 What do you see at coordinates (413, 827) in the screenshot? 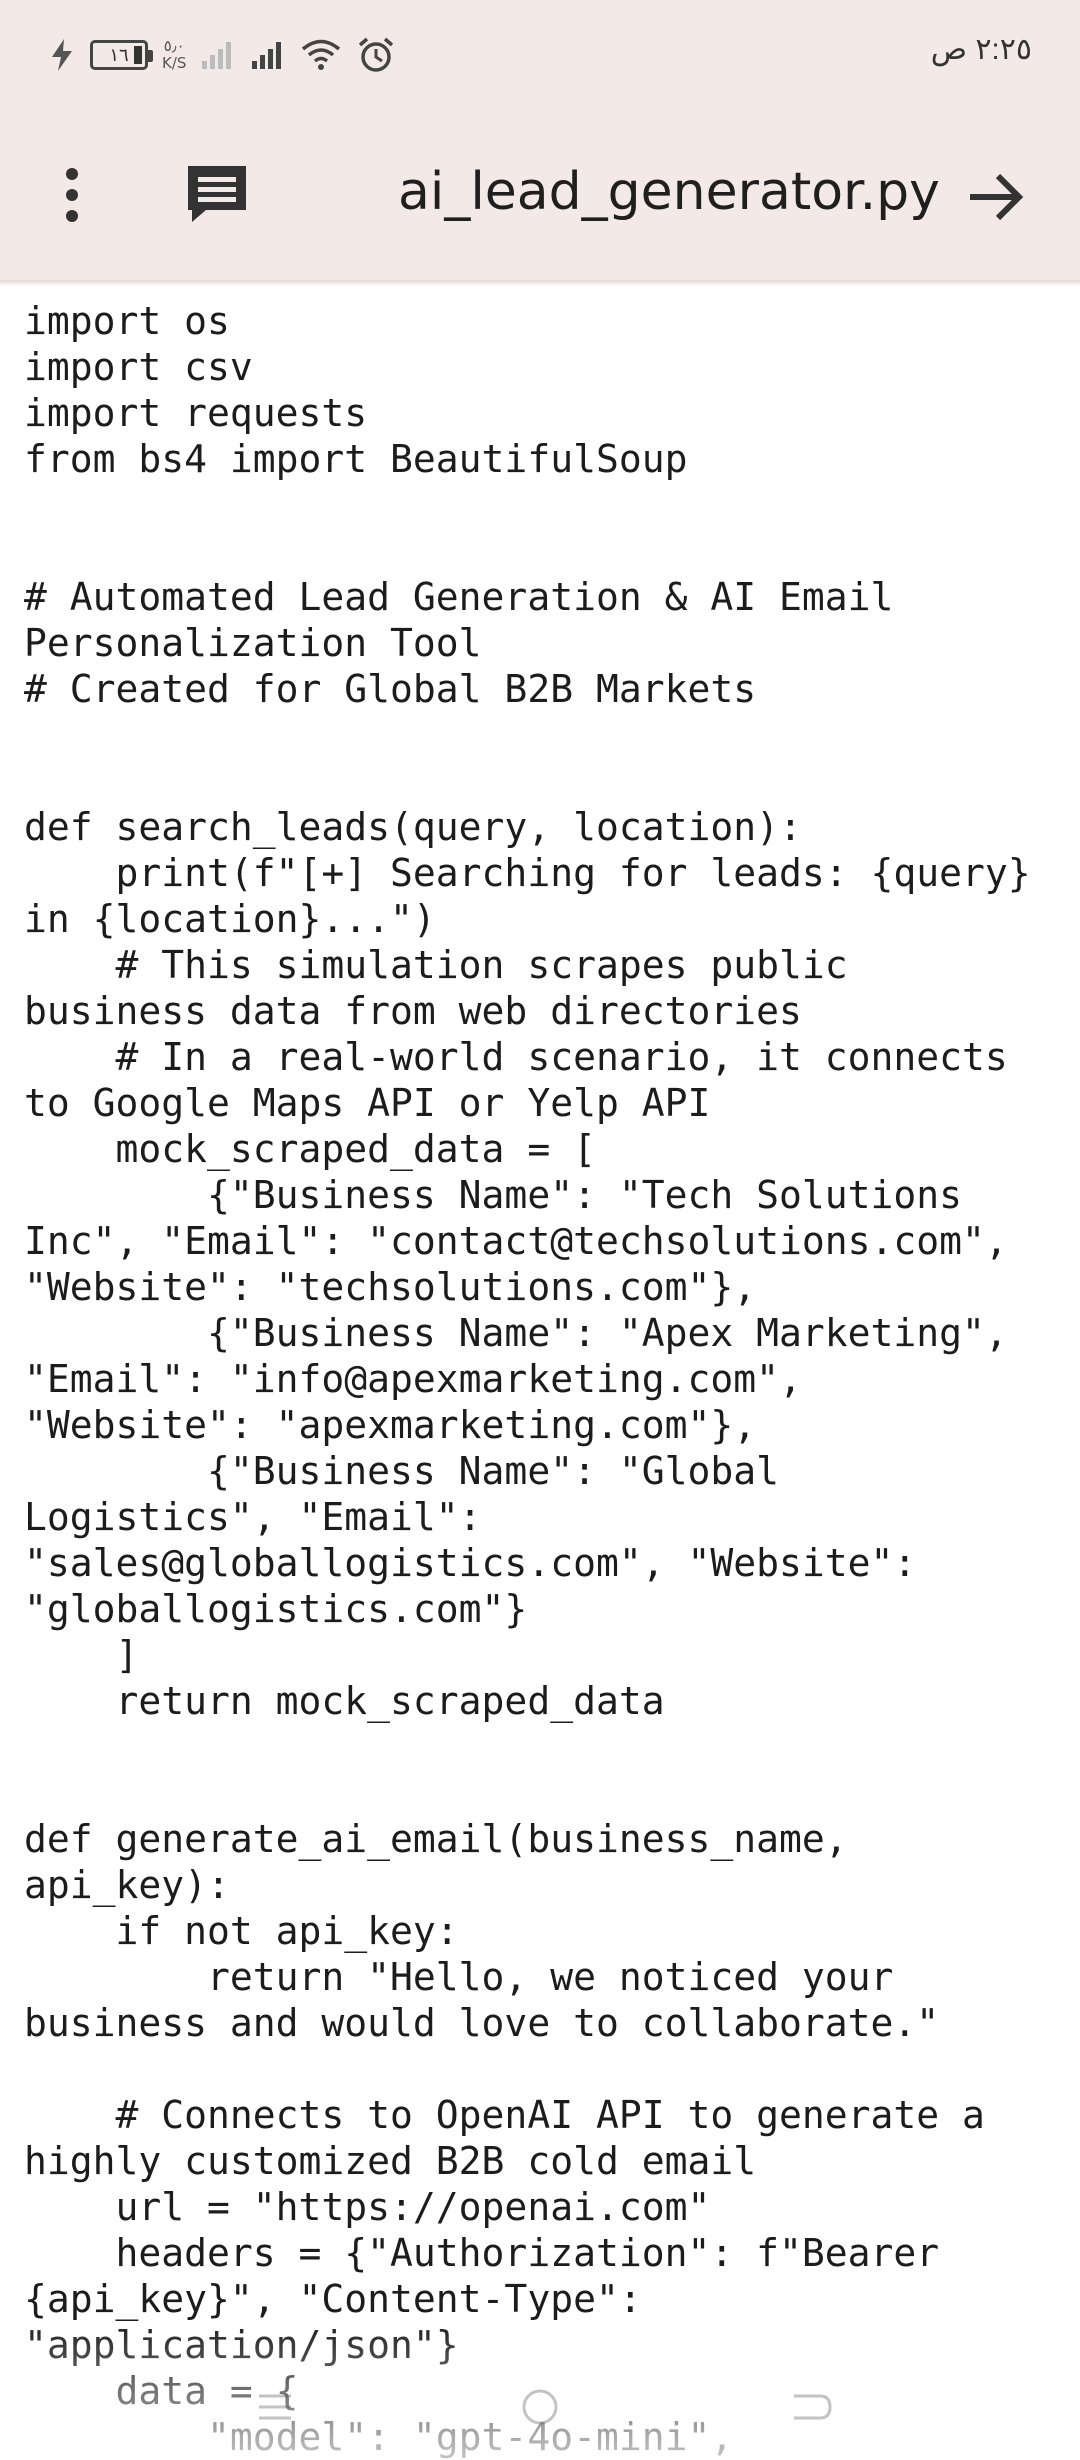
I see `code-line: def search_leads(query, location):` at bounding box center [413, 827].